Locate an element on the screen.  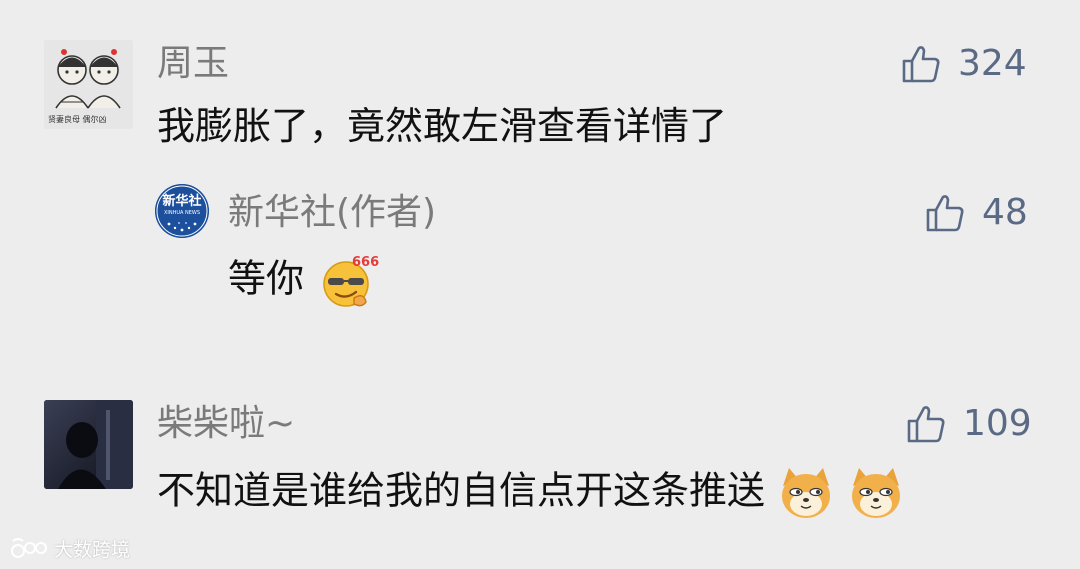
comment-text-row: 不知道是谁给我的自信点开这条推送 is located at coordinates (531, 493).